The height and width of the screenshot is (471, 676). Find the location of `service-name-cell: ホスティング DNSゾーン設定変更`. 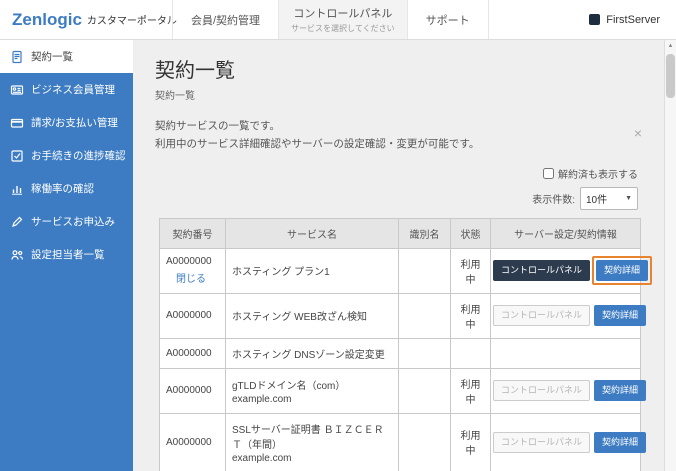

service-name-cell: ホスティング DNSゾーン設定変更 is located at coordinates (312, 353).